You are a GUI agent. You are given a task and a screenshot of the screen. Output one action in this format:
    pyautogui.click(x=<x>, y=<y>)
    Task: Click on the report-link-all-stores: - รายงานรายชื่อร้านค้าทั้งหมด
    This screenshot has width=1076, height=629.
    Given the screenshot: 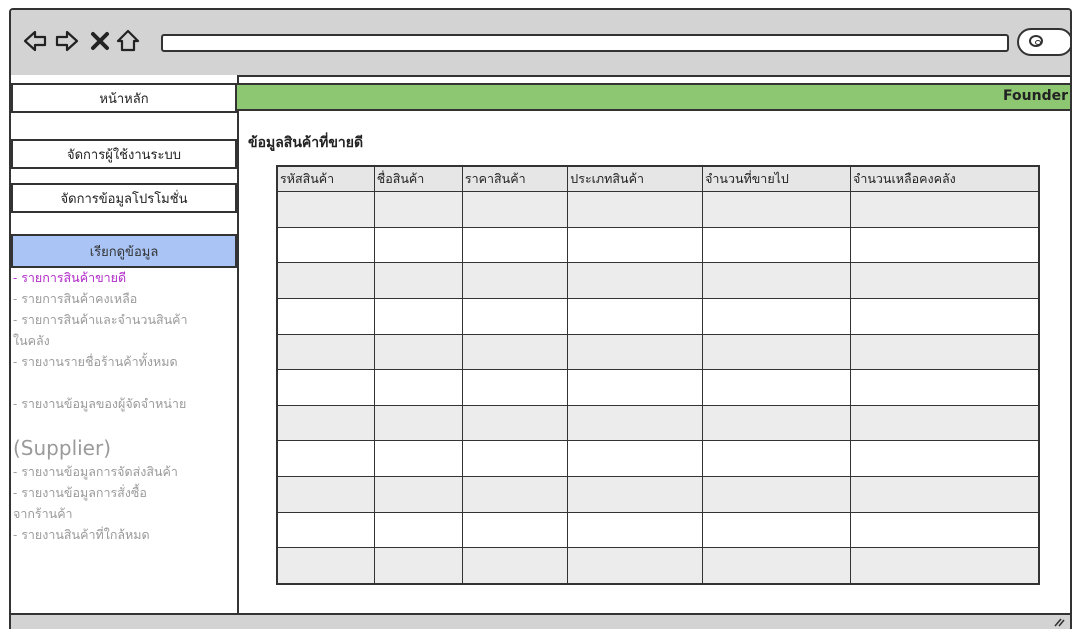 What is the action you would take?
    pyautogui.click(x=124, y=361)
    